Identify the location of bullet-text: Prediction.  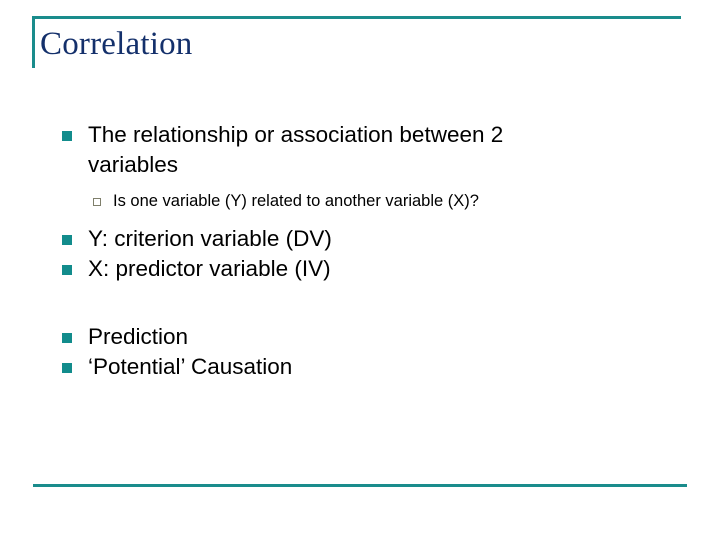
(138, 336).